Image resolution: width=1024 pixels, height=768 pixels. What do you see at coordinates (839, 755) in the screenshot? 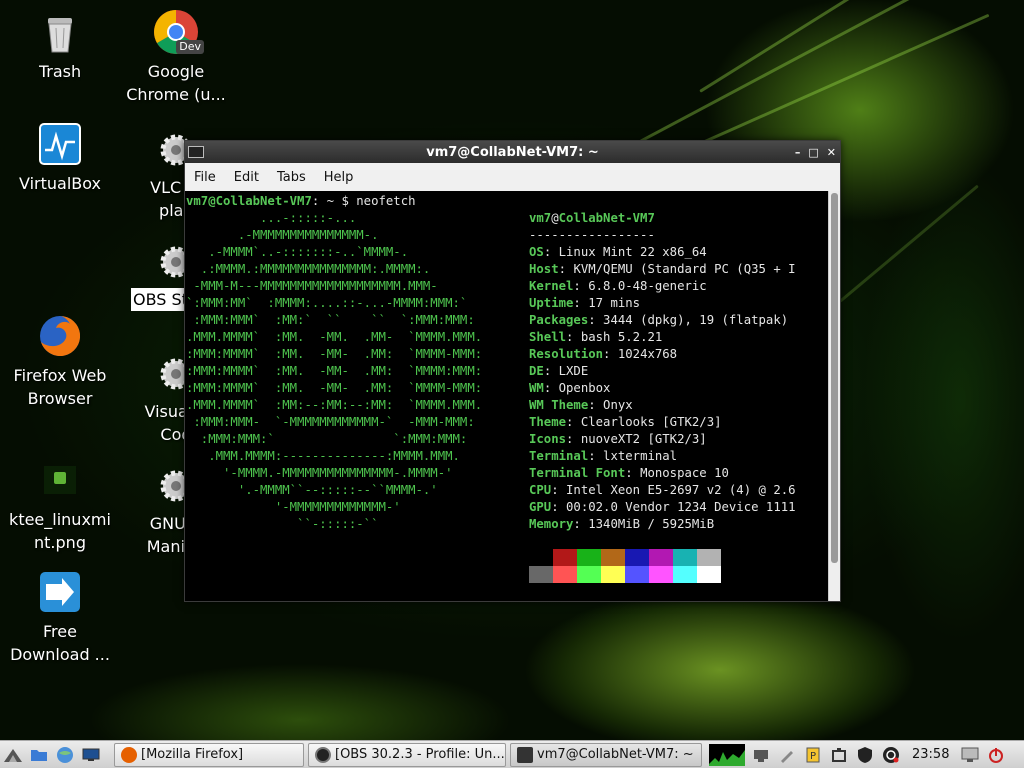
I see `update-manager-icon` at bounding box center [839, 755].